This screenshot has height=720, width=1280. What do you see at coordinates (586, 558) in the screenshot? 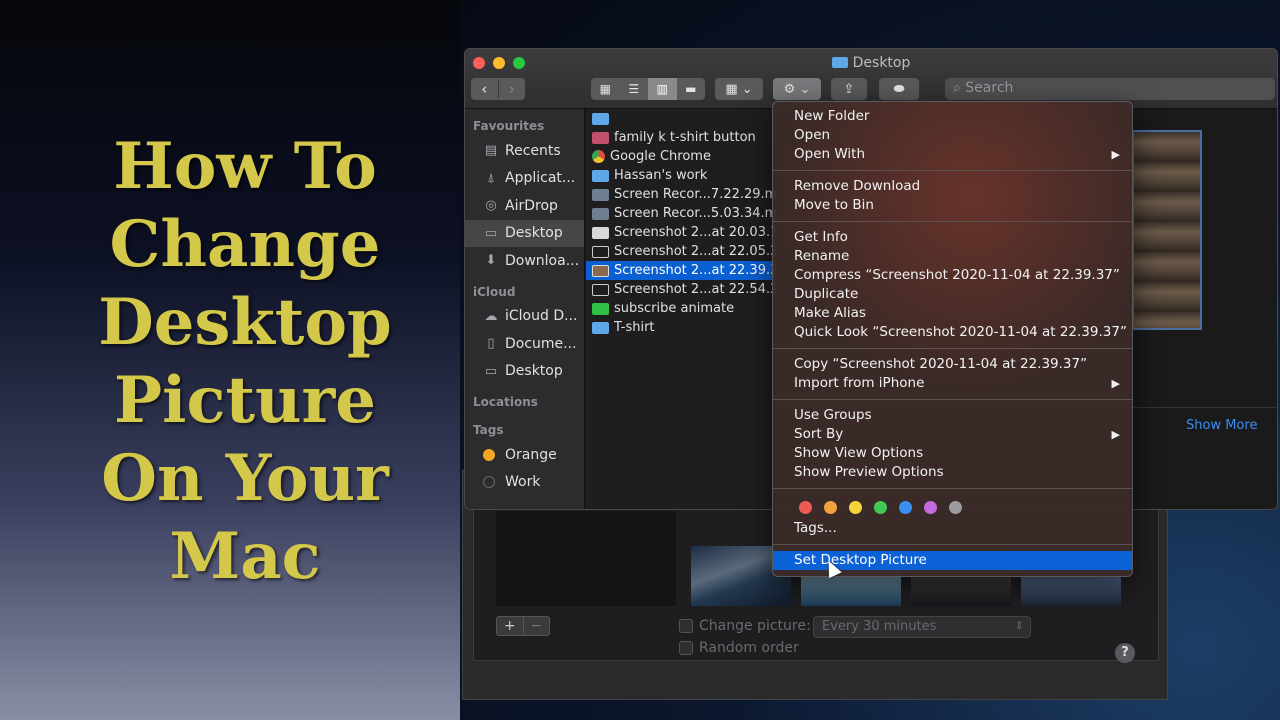
I see `prefs-folder-list` at bounding box center [586, 558].